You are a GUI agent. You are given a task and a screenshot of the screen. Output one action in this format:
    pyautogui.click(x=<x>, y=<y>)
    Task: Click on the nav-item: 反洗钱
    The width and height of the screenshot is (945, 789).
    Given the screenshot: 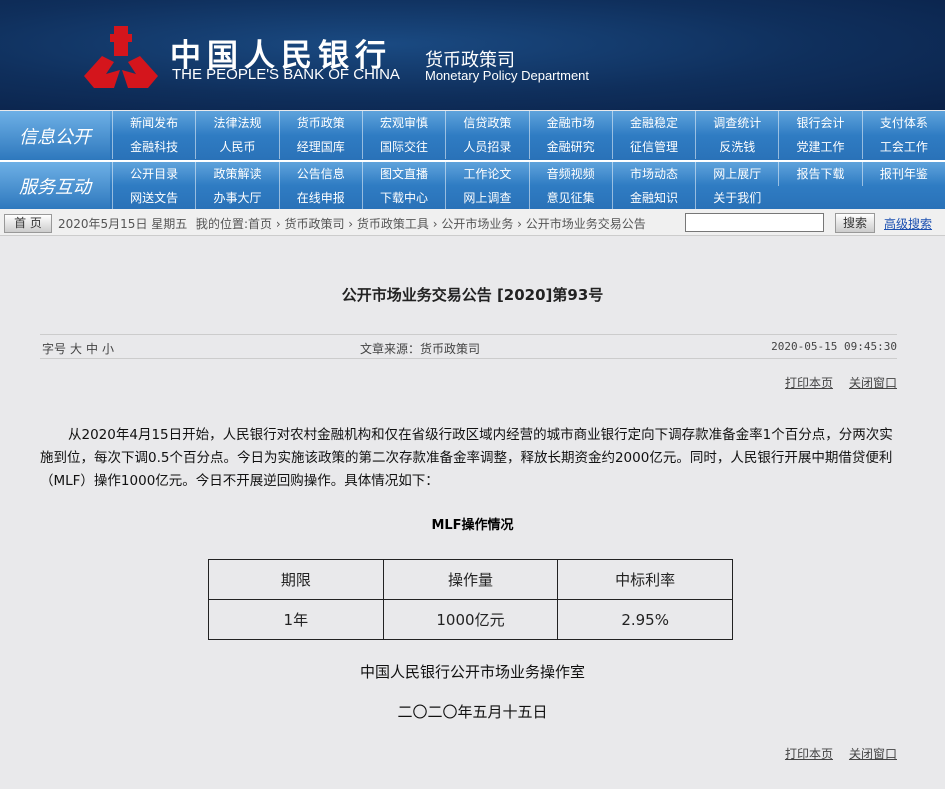 What is the action you would take?
    pyautogui.click(x=736, y=147)
    